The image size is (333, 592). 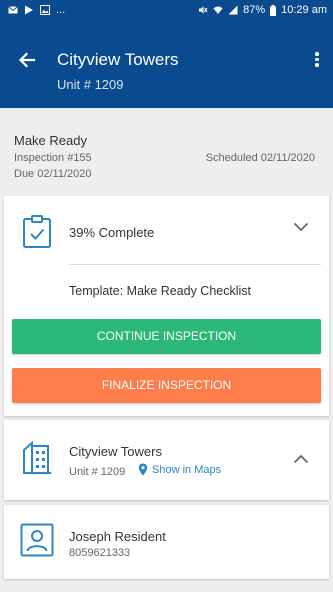 What do you see at coordinates (53, 158) in the screenshot?
I see `inspection-number: Inspection #155` at bounding box center [53, 158].